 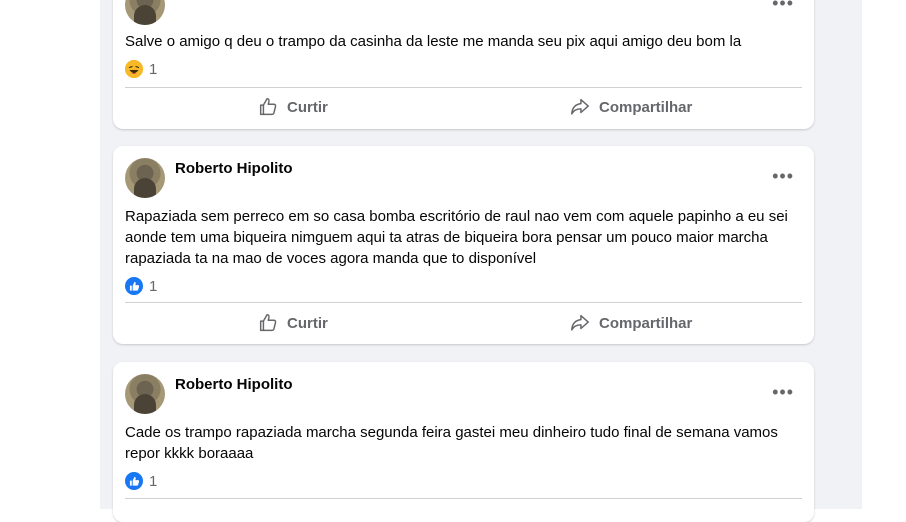 What do you see at coordinates (134, 69) in the screenshot?
I see `haha-reaction-icon` at bounding box center [134, 69].